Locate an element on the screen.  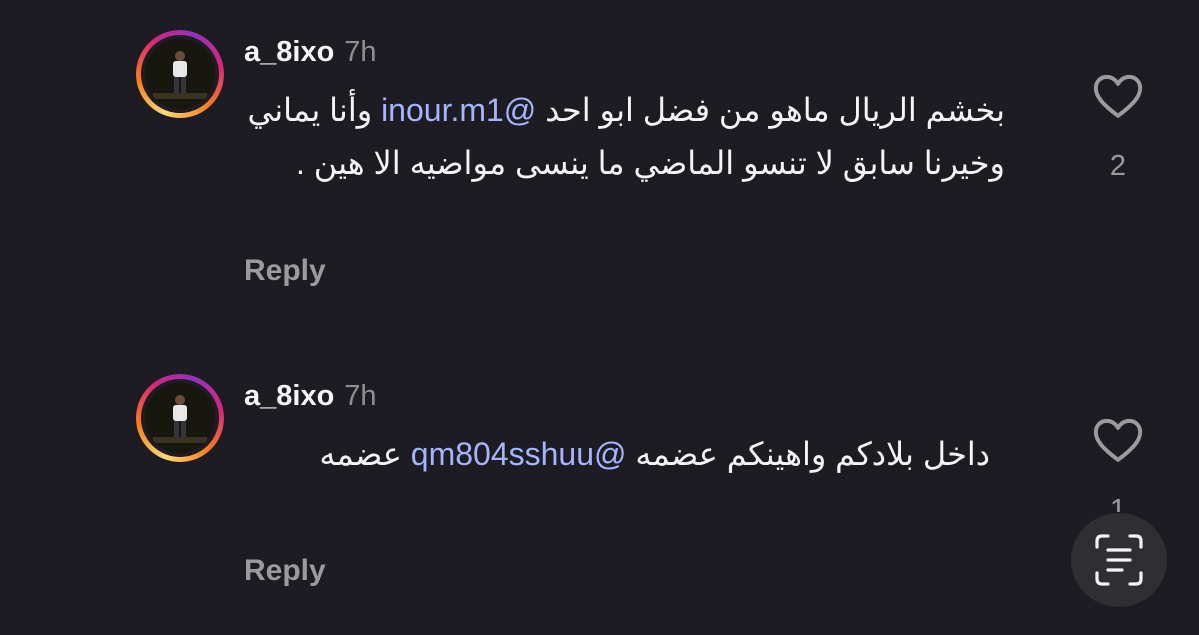
mention-link: @qm804sshuu is located at coordinates (519, 454).